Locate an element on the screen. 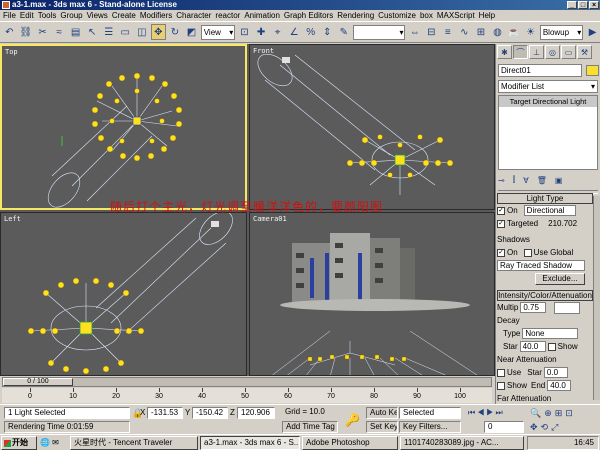 The image size is (600, 450). modify-tab-icon: ⌒ is located at coordinates (520, 52).